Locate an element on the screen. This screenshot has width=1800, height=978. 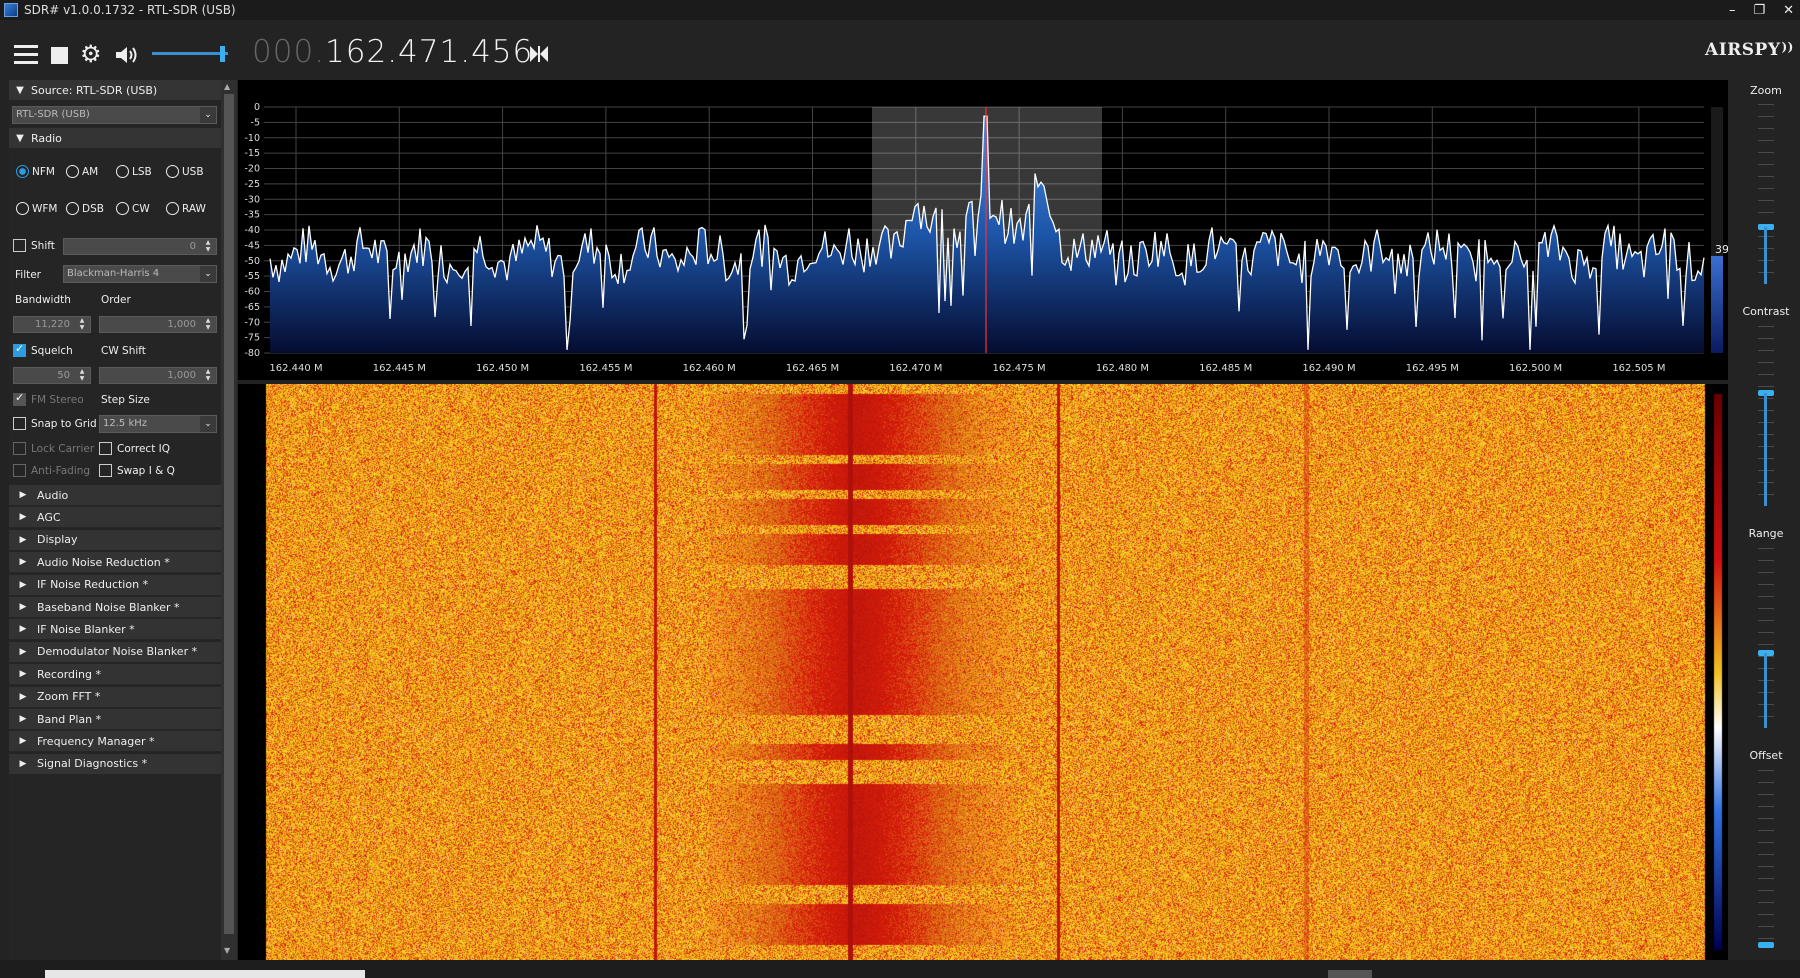
plugin-recording: ▶ Recording * is located at coordinates (115, 675).